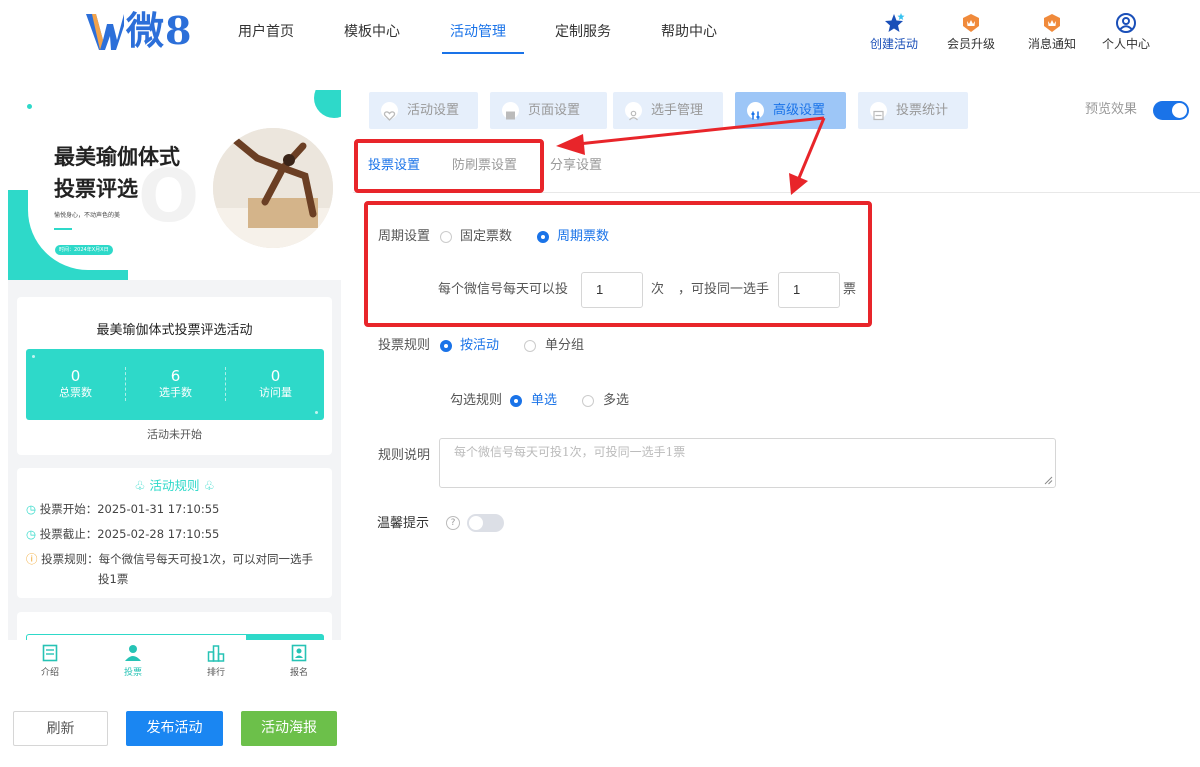  I want to click on rule-description-textarea: 每个微信号每天可投1次，可投同一选手1票, so click(747, 463).